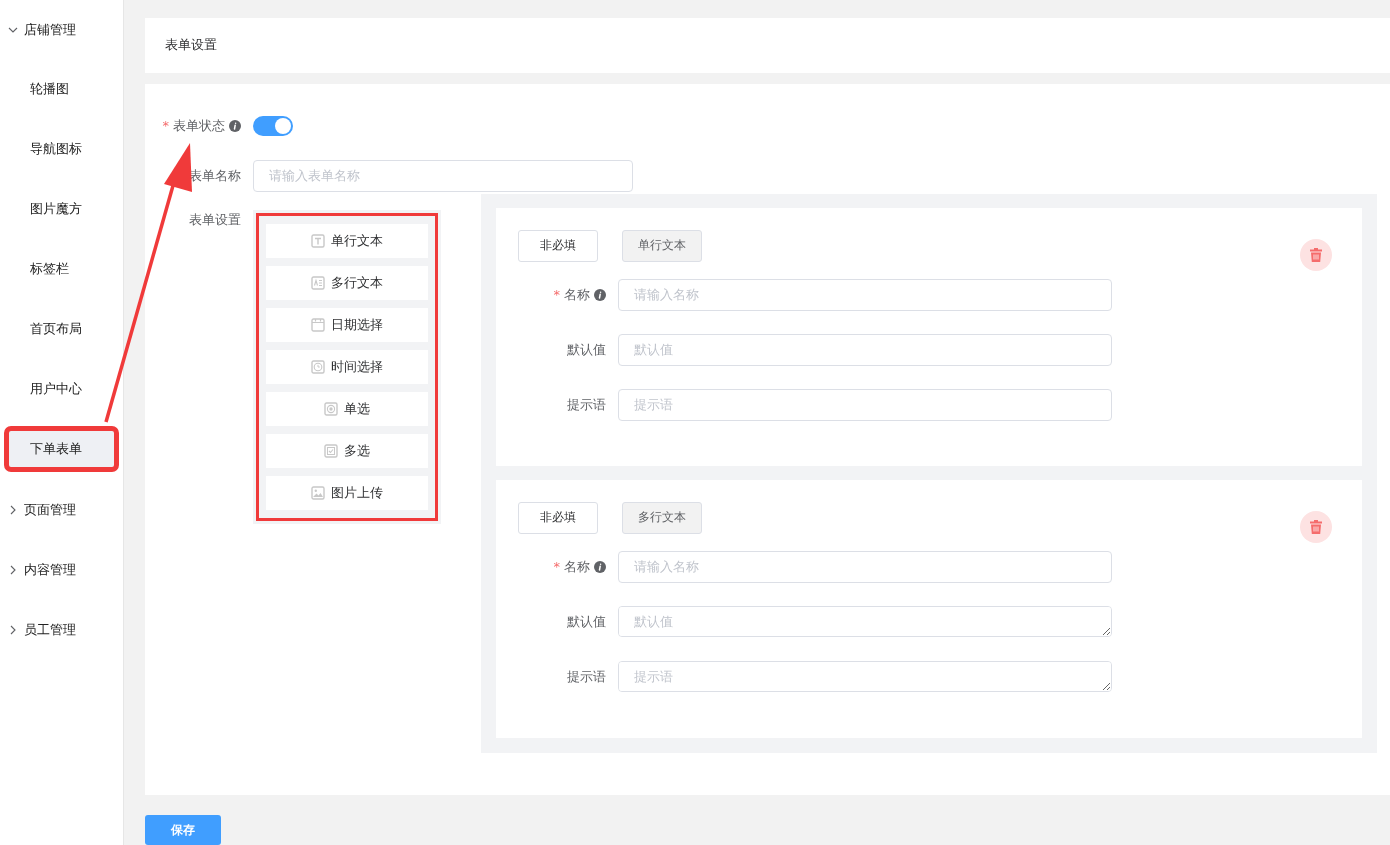 The image size is (1390, 845). I want to click on field-type-tag: 单行文本, so click(662, 245).